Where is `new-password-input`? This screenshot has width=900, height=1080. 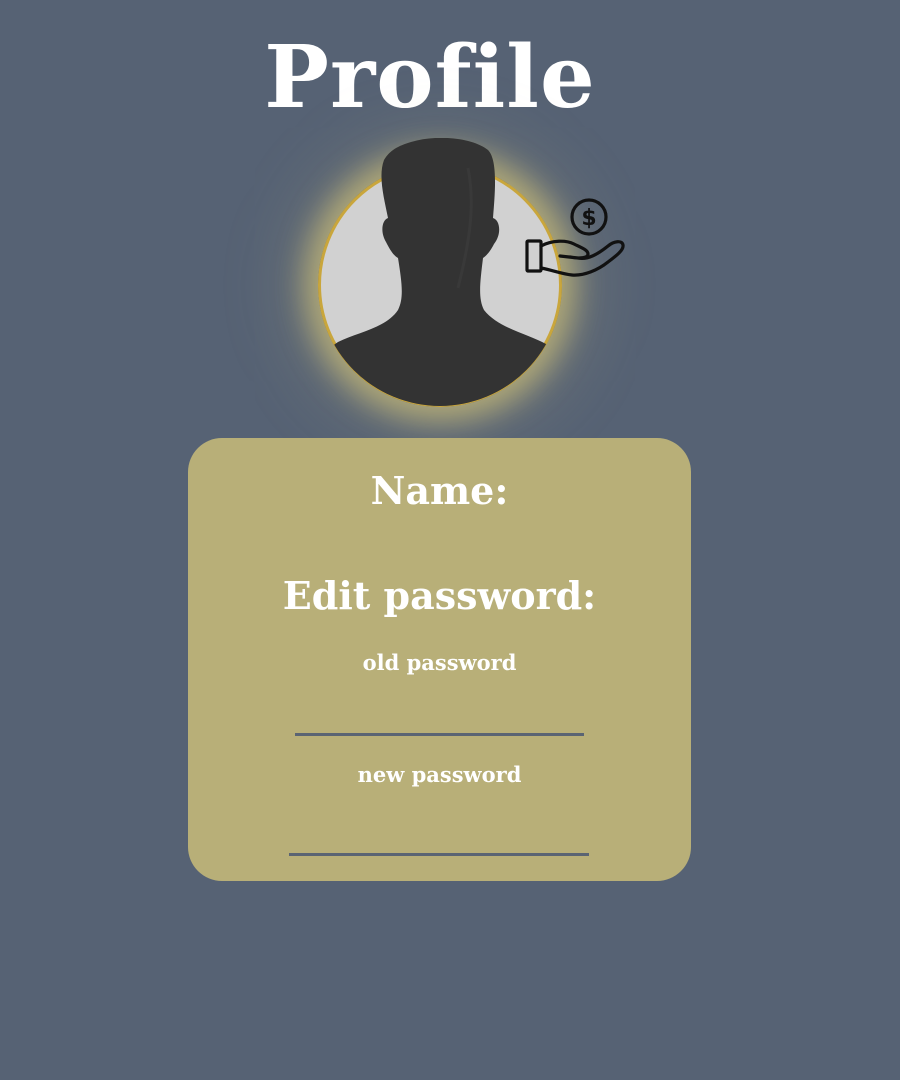
new-password-input is located at coordinates (439, 837).